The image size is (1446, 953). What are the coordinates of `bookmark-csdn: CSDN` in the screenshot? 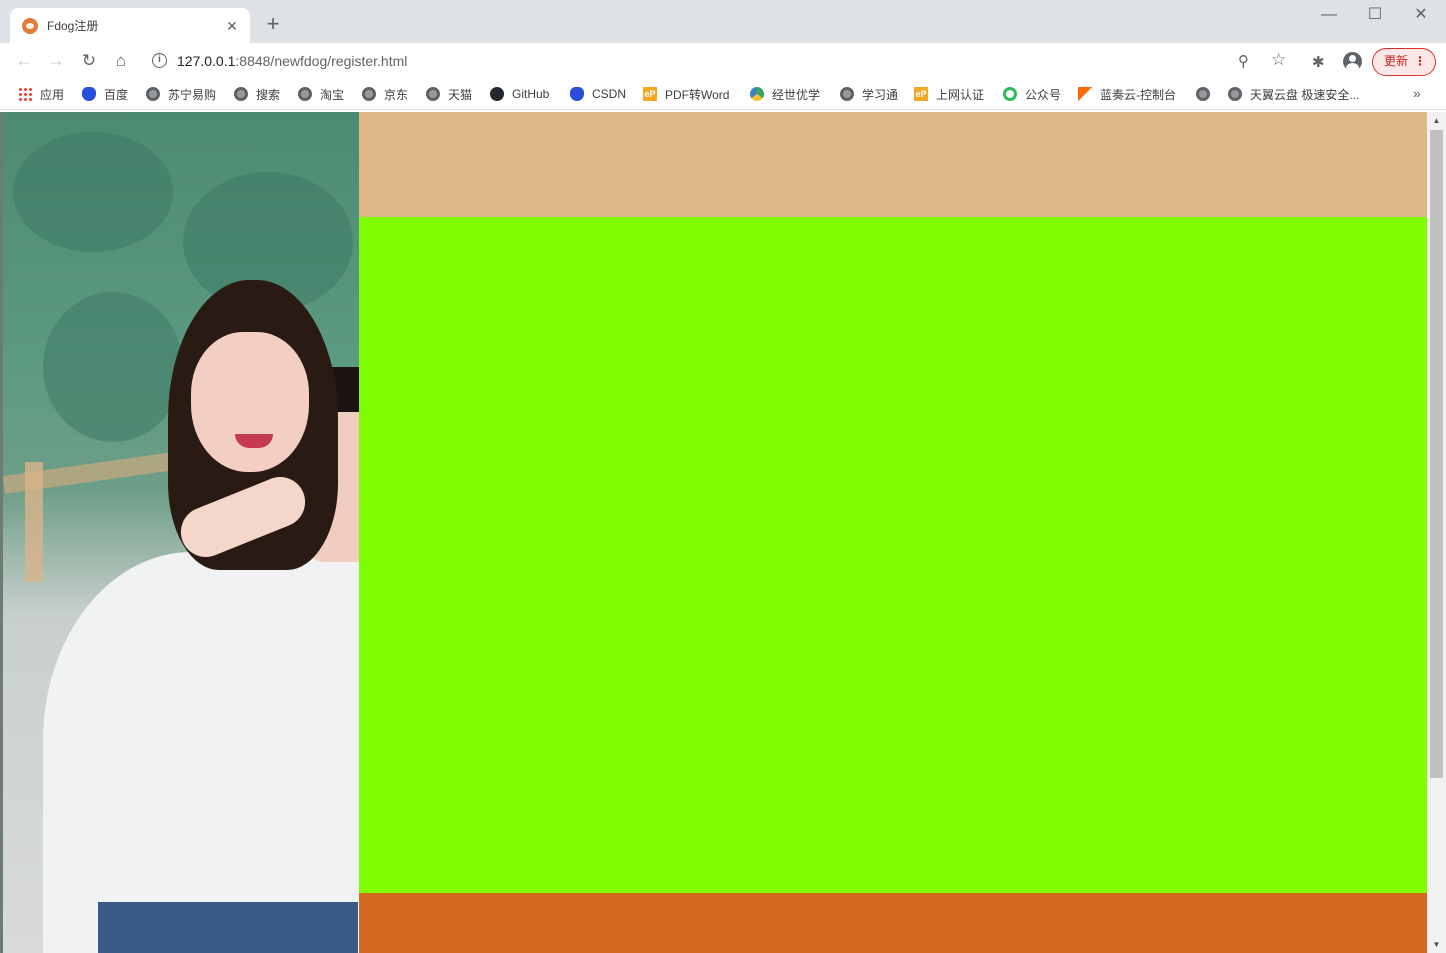 It's located at (598, 94).